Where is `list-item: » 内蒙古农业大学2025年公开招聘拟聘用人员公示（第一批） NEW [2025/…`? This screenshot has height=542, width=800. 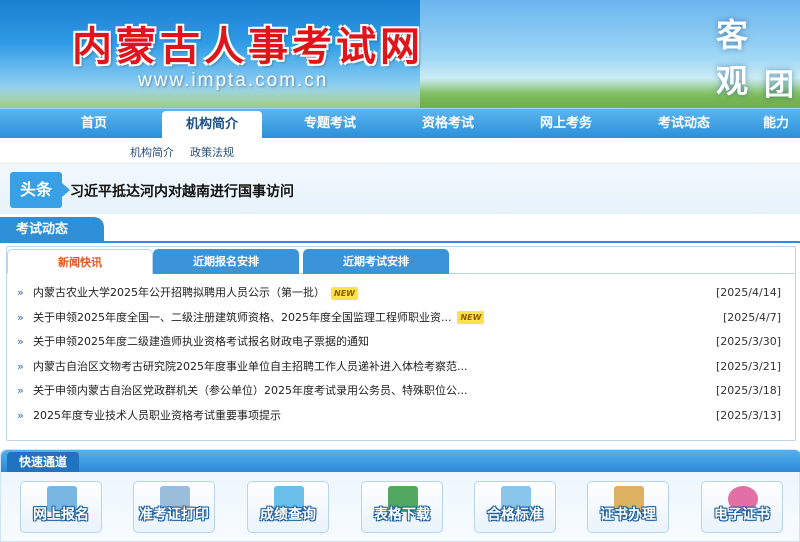
list-item: » 内蒙古农业大学2025年公开招聘拟聘用人员公示（第一批） NEW [2025/… is located at coordinates (401, 293).